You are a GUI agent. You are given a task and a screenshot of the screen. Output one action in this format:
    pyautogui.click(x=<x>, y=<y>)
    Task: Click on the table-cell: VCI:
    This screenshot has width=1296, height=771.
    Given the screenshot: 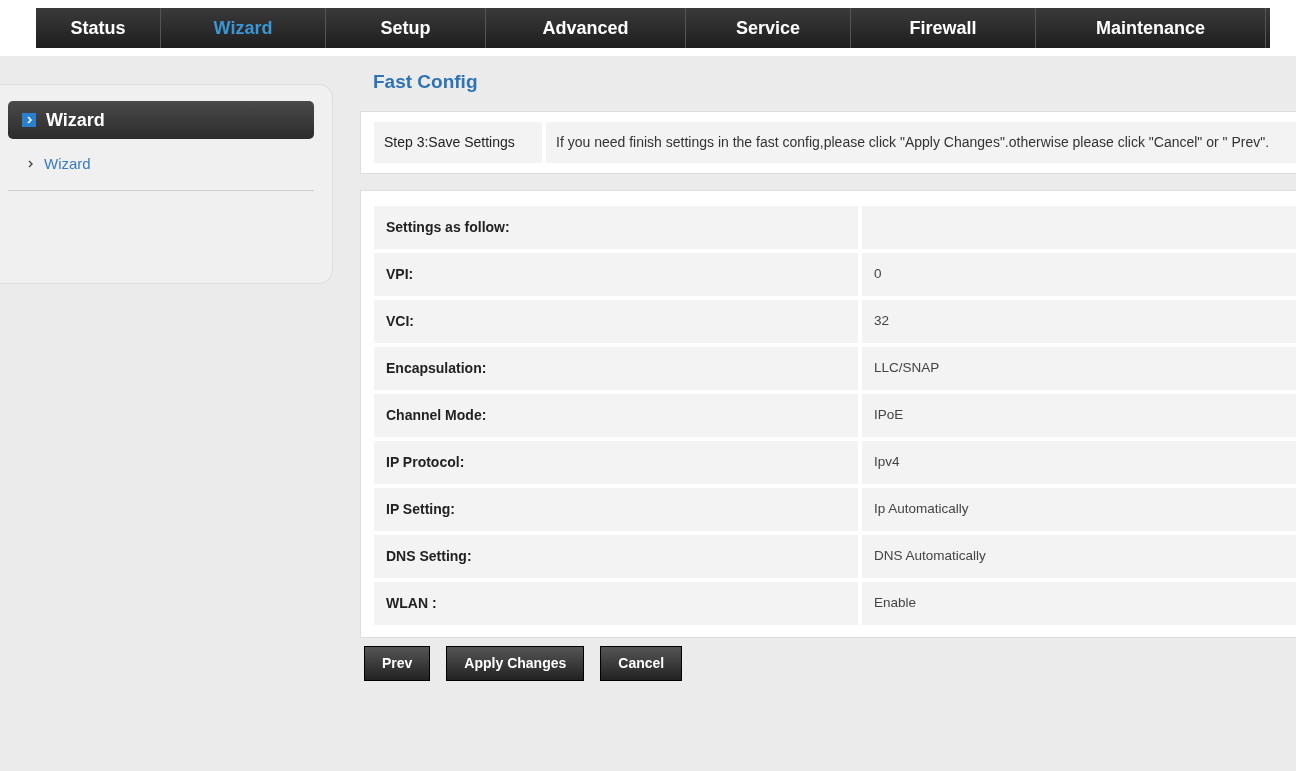 What is the action you would take?
    pyautogui.click(x=616, y=321)
    